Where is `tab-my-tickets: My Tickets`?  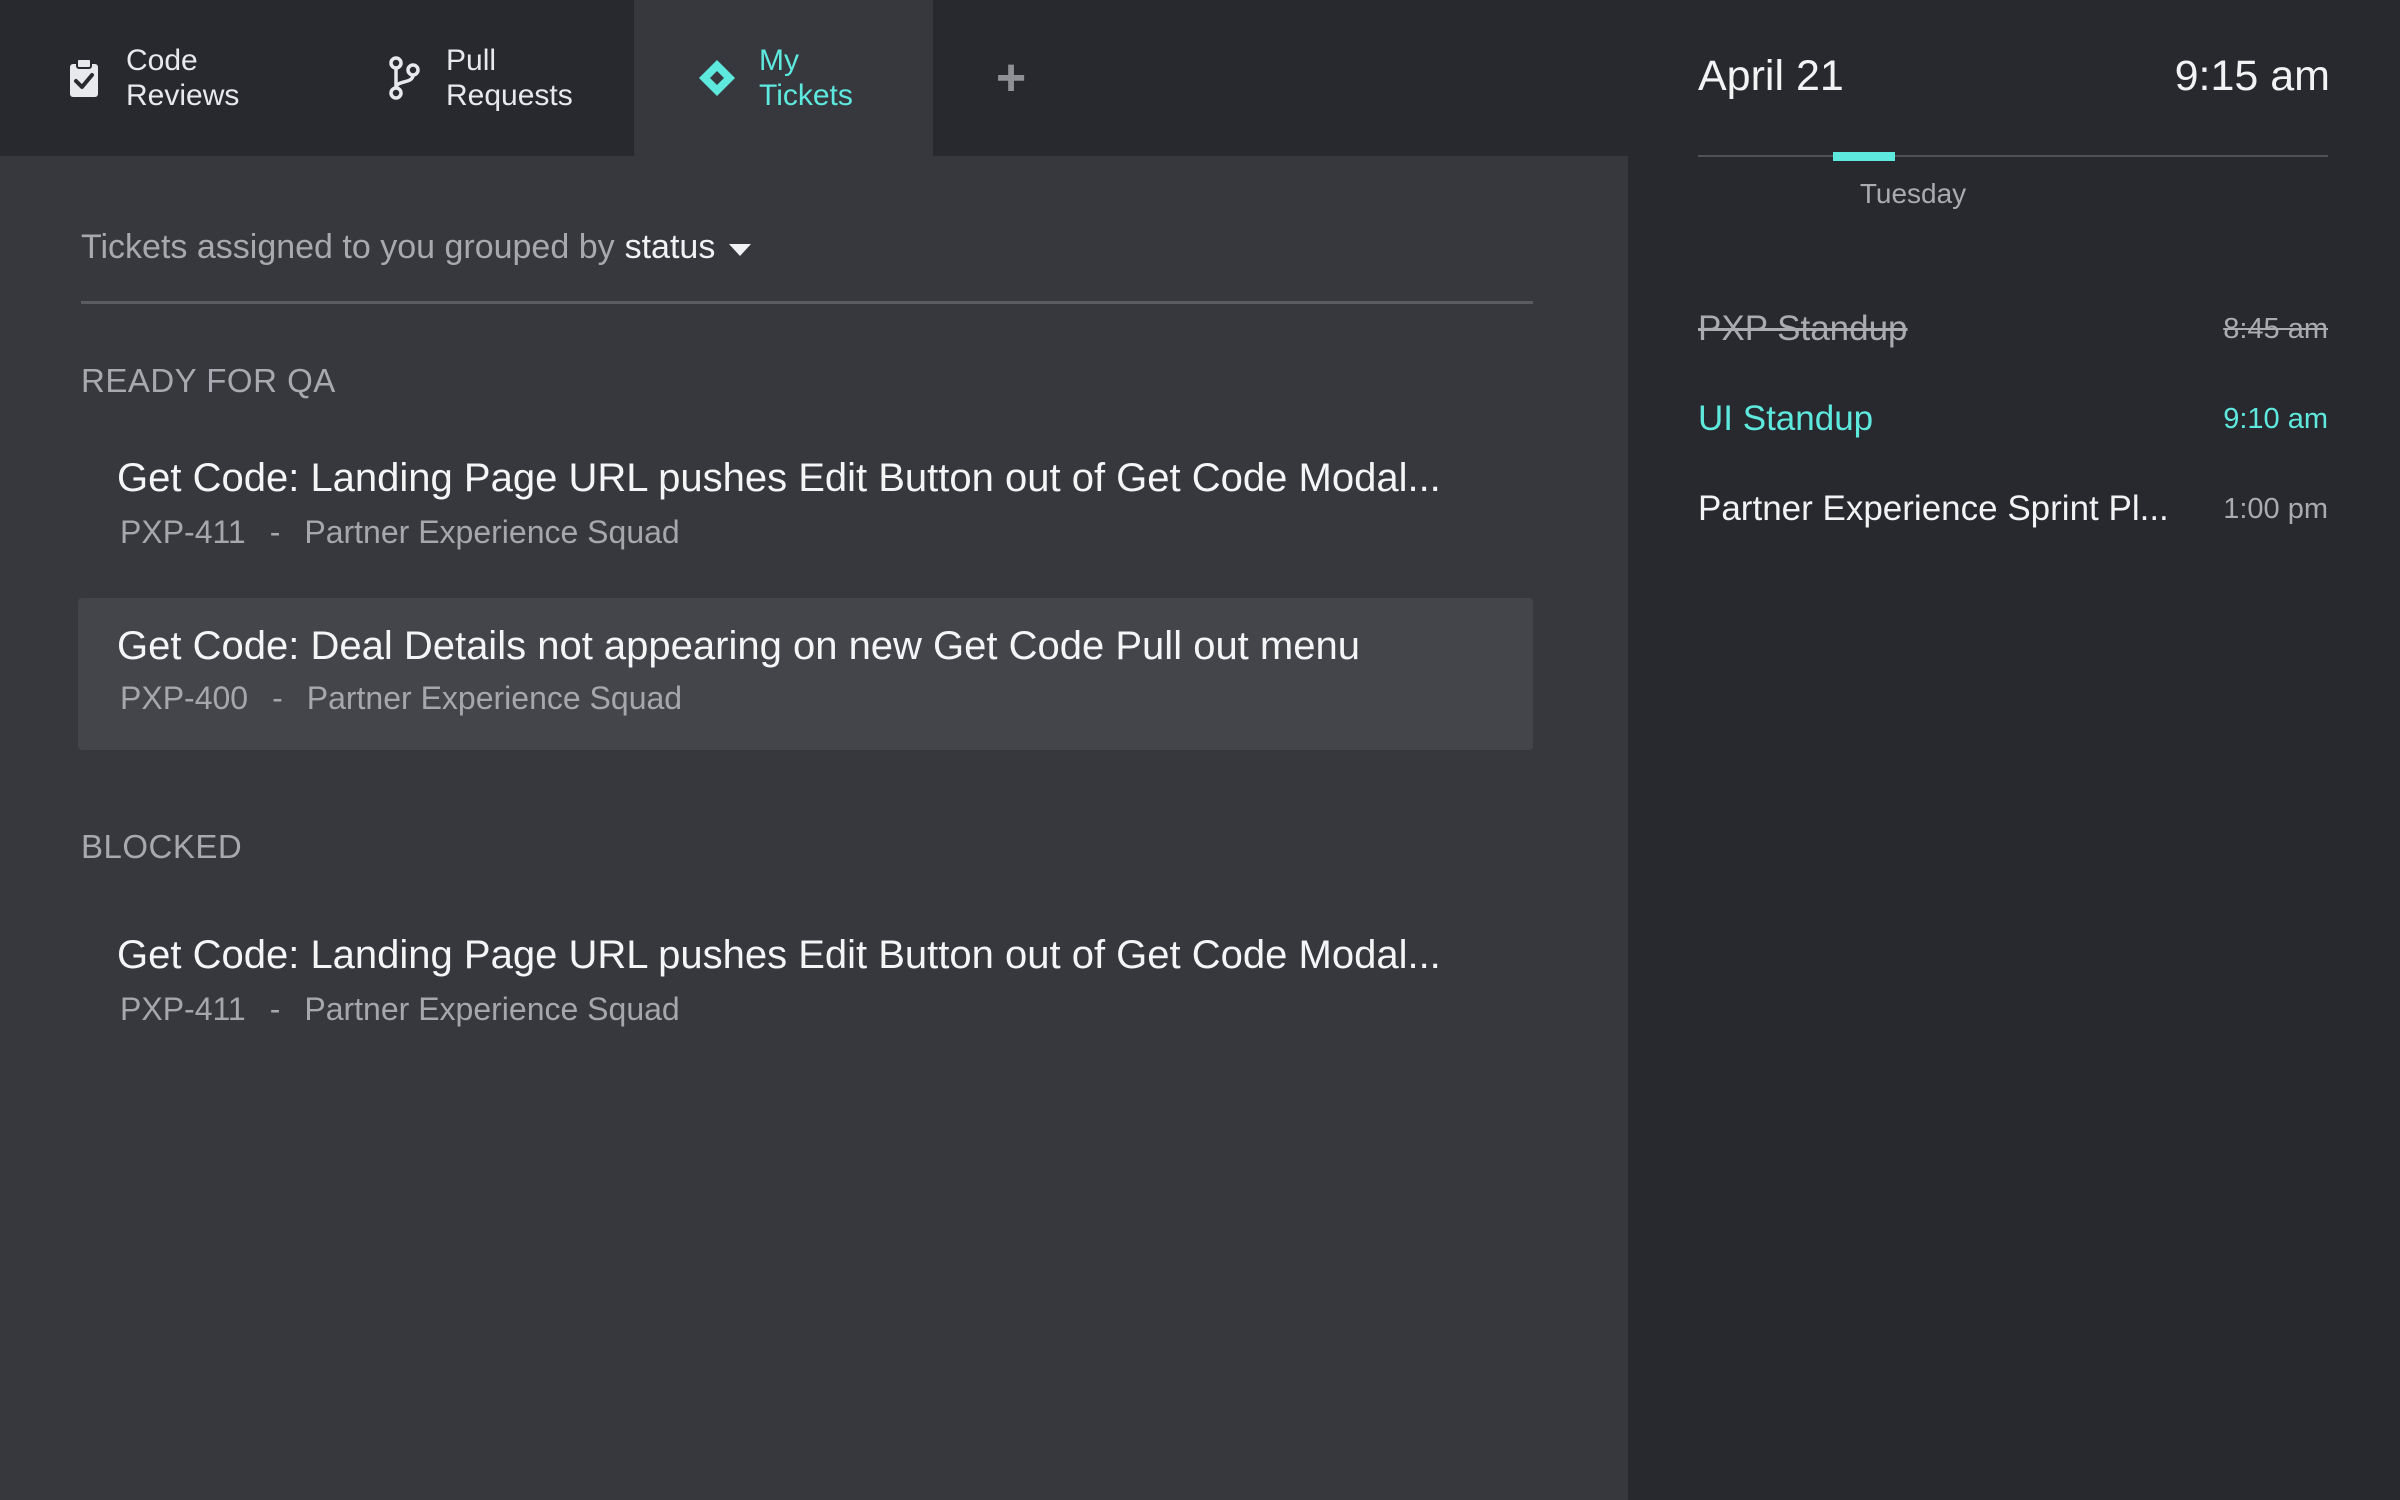
tab-my-tickets: My Tickets is located at coordinates (783, 78).